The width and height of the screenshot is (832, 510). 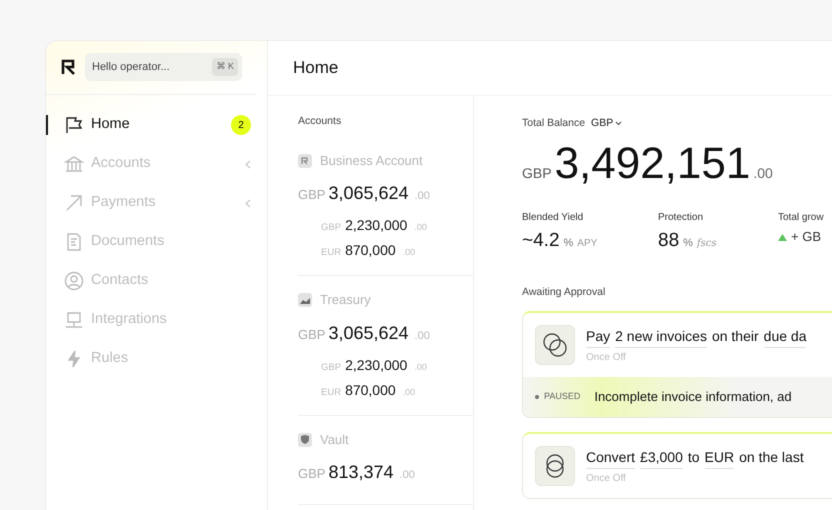 I want to click on section-title: Awaiting Approval, so click(x=564, y=292).